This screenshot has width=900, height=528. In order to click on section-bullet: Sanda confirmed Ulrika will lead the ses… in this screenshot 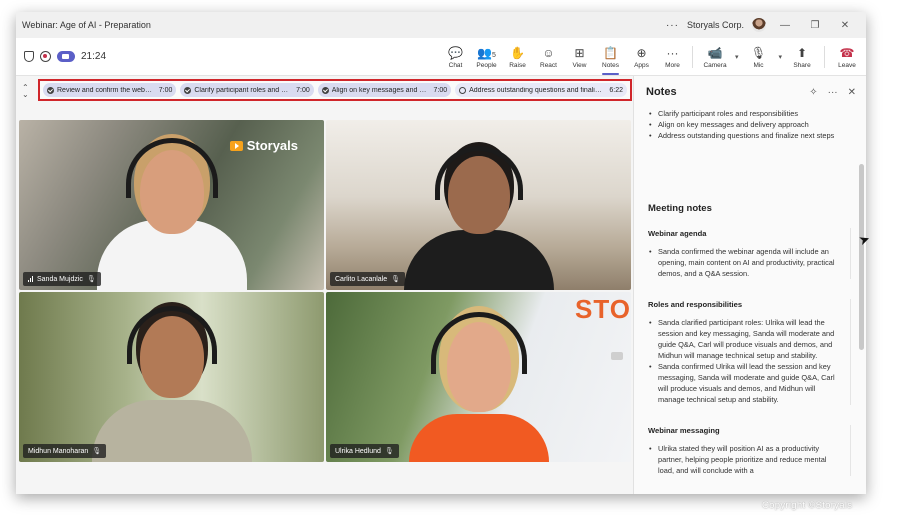, I will do `click(745, 383)`.